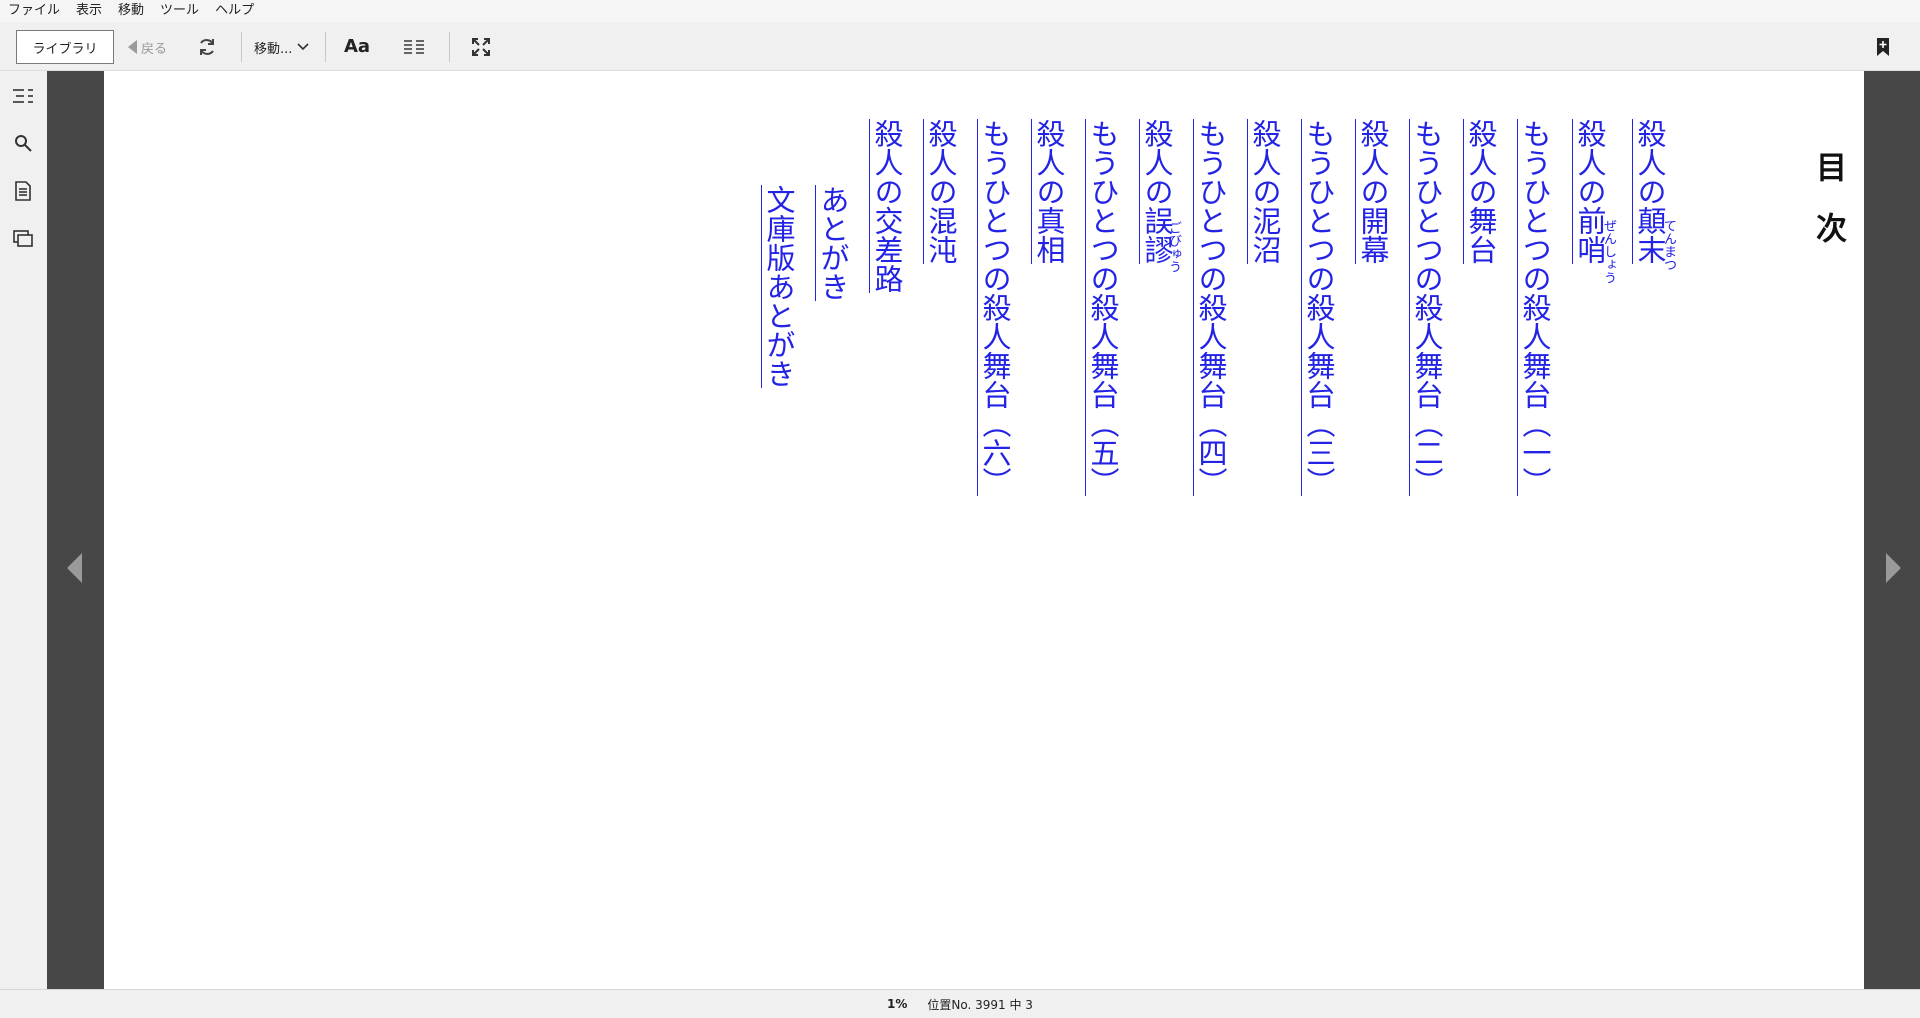 The width and height of the screenshot is (1920, 1018). What do you see at coordinates (65, 47) in the screenshot?
I see `library-button: ライブラリ` at bounding box center [65, 47].